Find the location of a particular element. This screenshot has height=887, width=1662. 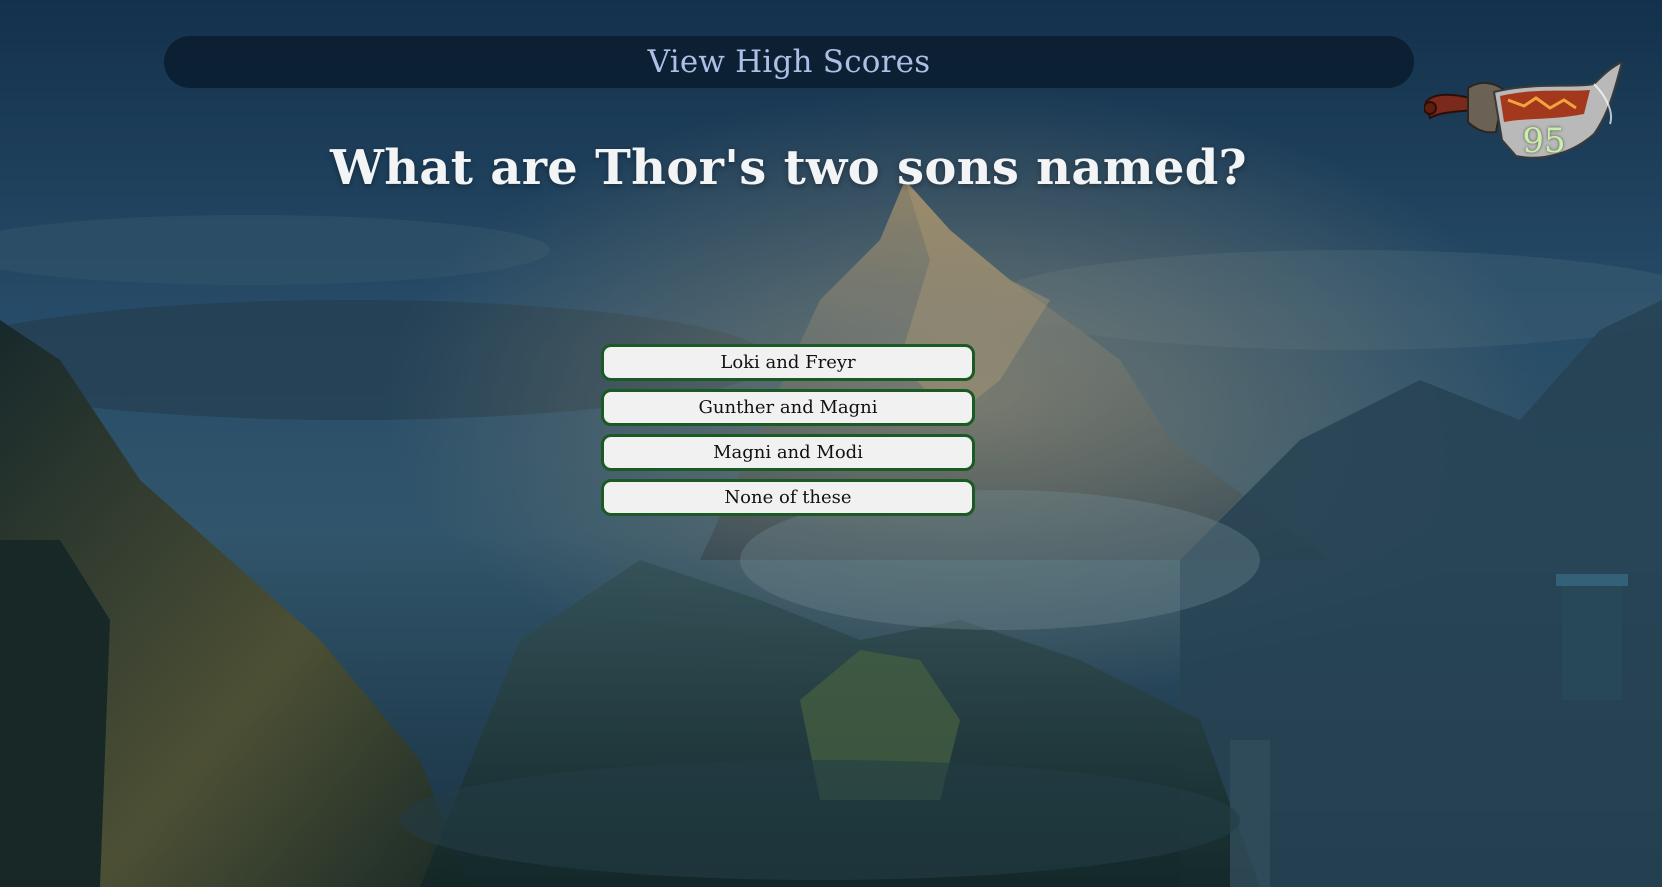

view-high-scores-button: View High Scores is located at coordinates (789, 62).